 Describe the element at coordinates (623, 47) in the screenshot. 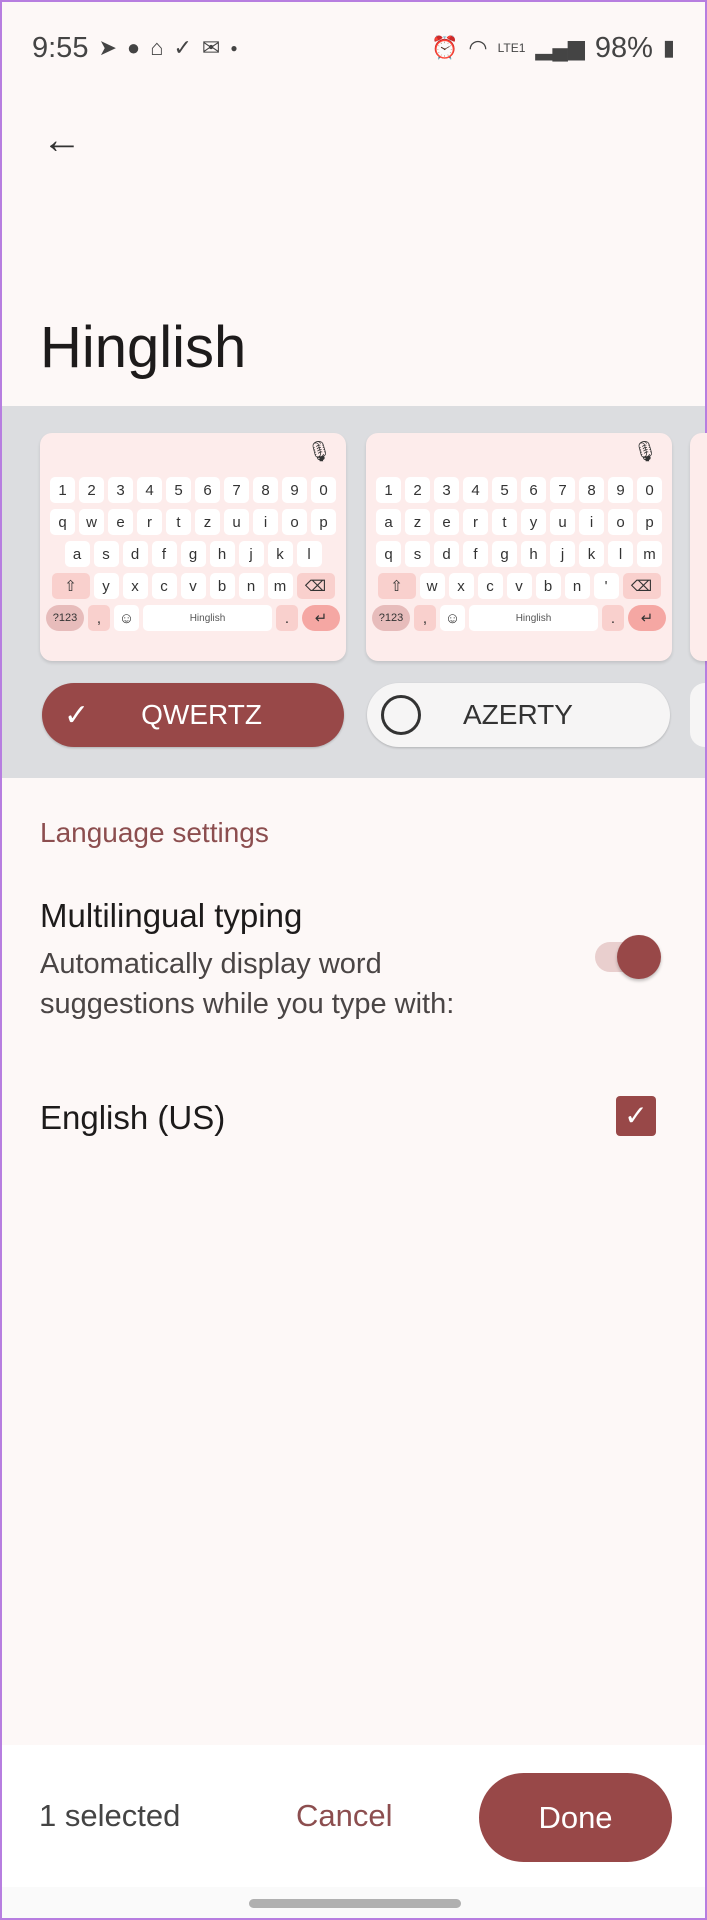

I see `battery-level: 98%` at that location.